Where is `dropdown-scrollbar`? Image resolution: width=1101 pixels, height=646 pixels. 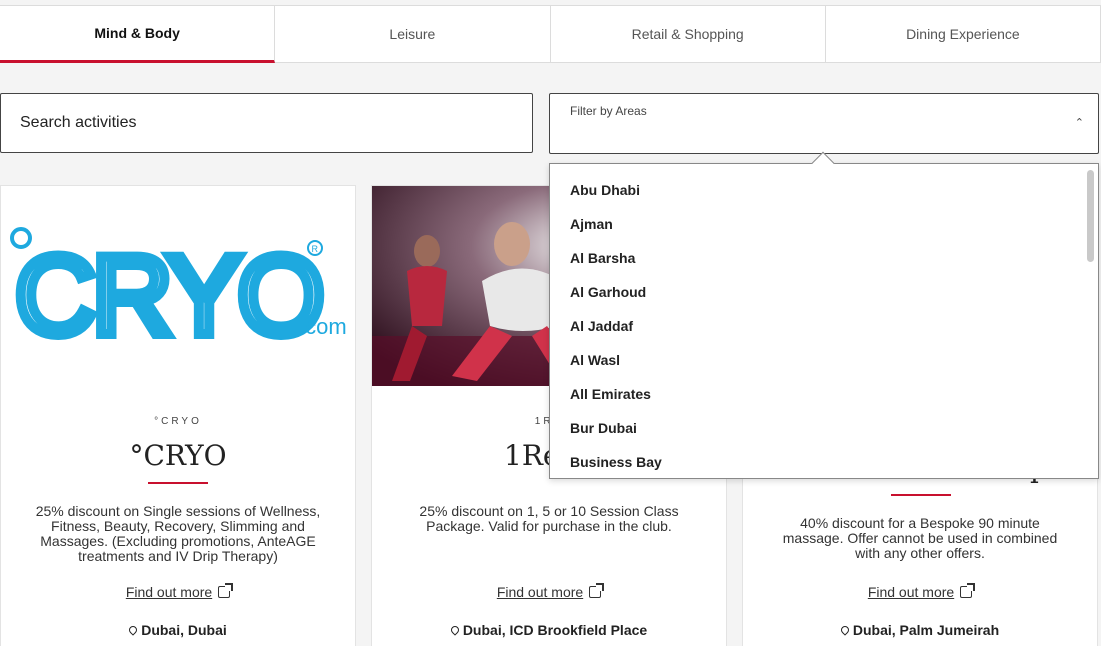
dropdown-scrollbar is located at coordinates (1091, 321).